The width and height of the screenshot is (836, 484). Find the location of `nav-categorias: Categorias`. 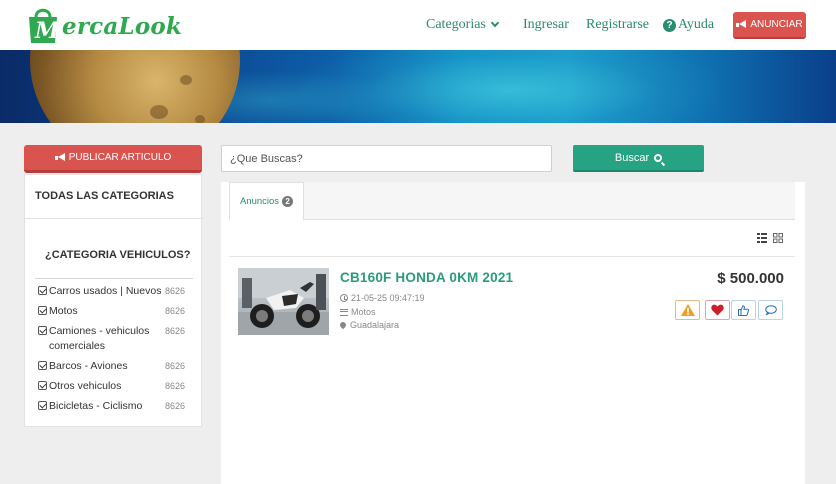

nav-categorias: Categorias is located at coordinates (463, 25).